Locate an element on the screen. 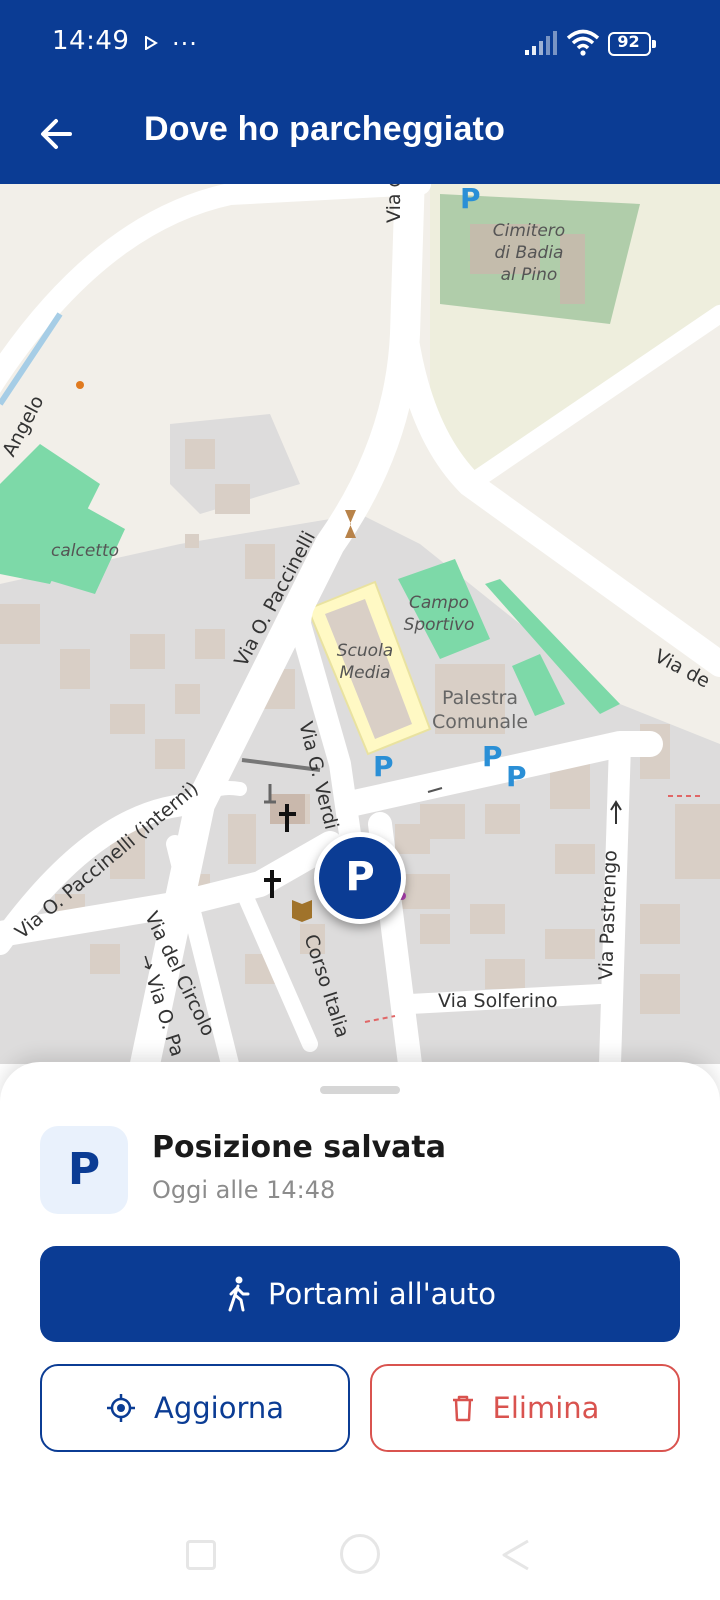 This screenshot has width=720, height=1600. more-icon: ··· is located at coordinates (185, 44).